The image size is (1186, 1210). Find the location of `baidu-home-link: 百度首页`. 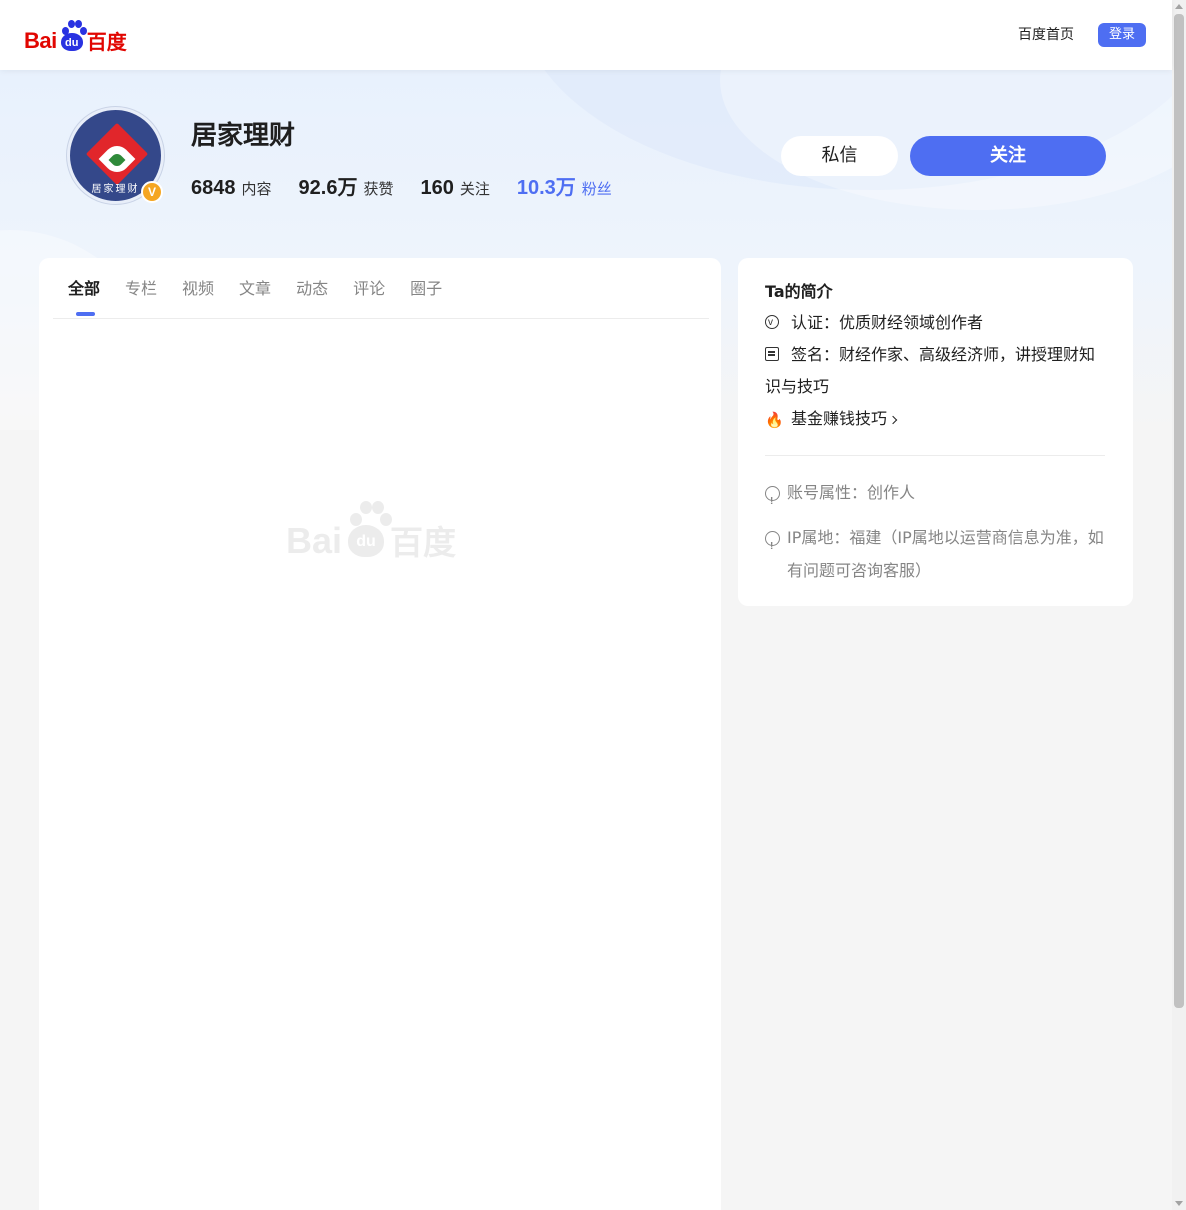

baidu-home-link: 百度首页 is located at coordinates (1046, 35).